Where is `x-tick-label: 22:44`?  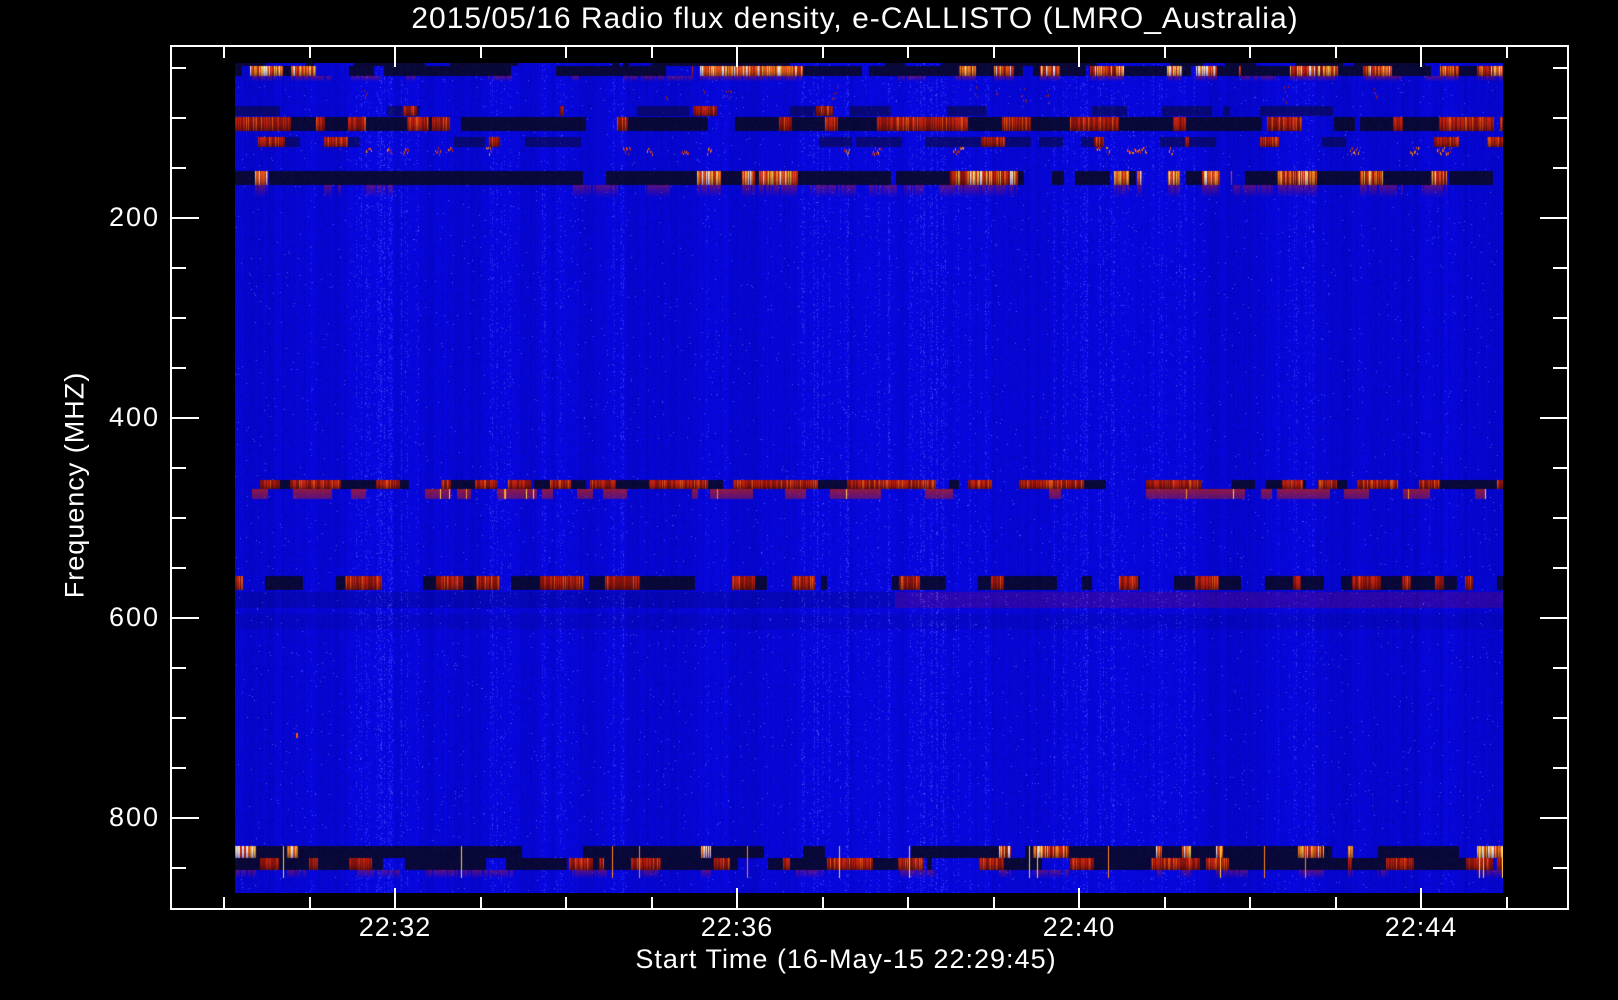
x-tick-label: 22:44 is located at coordinates (1421, 927).